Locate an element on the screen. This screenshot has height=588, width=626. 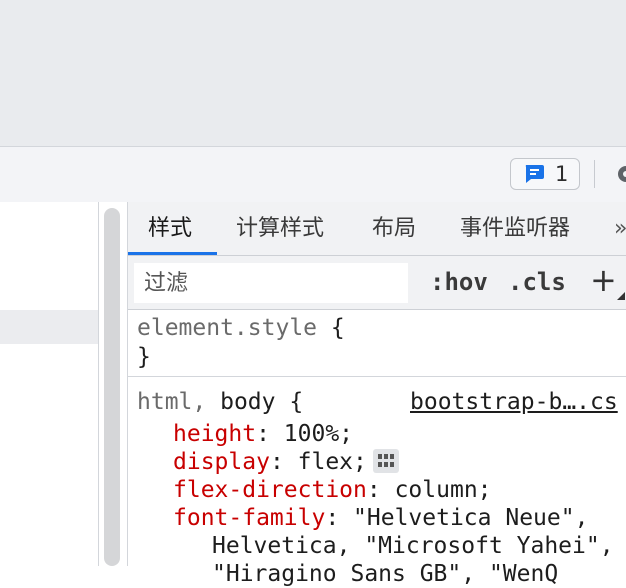
element-style-close: } is located at coordinates (144, 357).